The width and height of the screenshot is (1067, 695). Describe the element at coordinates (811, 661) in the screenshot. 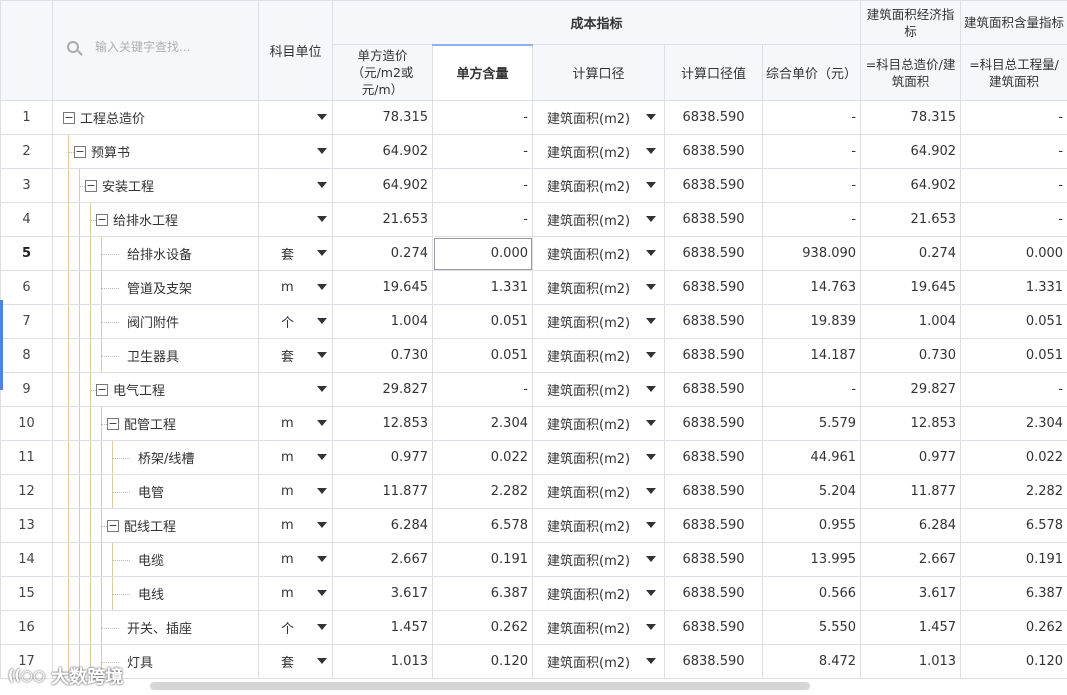

I see `composite-price-cell: 8.472` at that location.